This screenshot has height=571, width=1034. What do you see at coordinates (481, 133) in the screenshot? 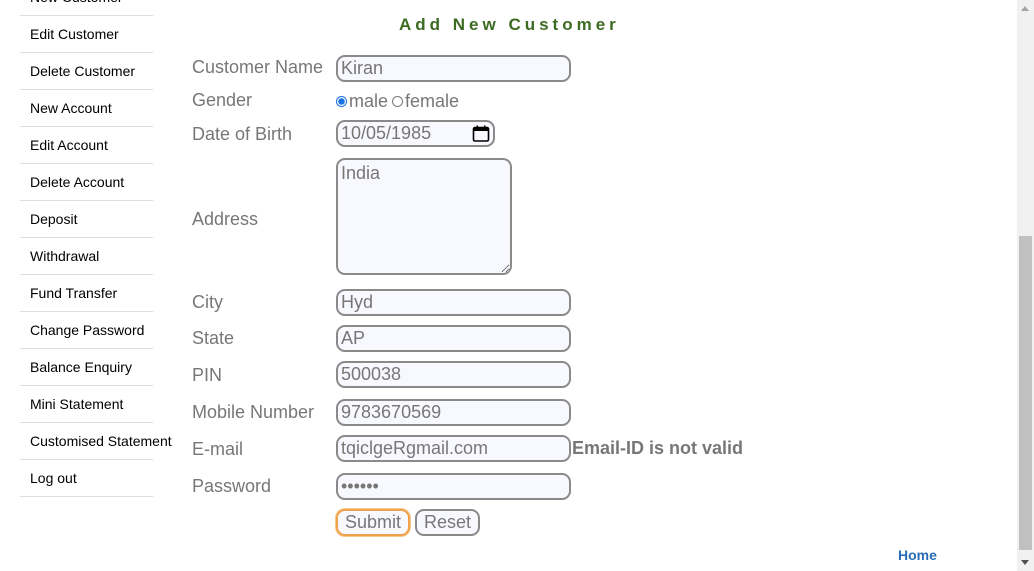
I see `calendar-icon` at bounding box center [481, 133].